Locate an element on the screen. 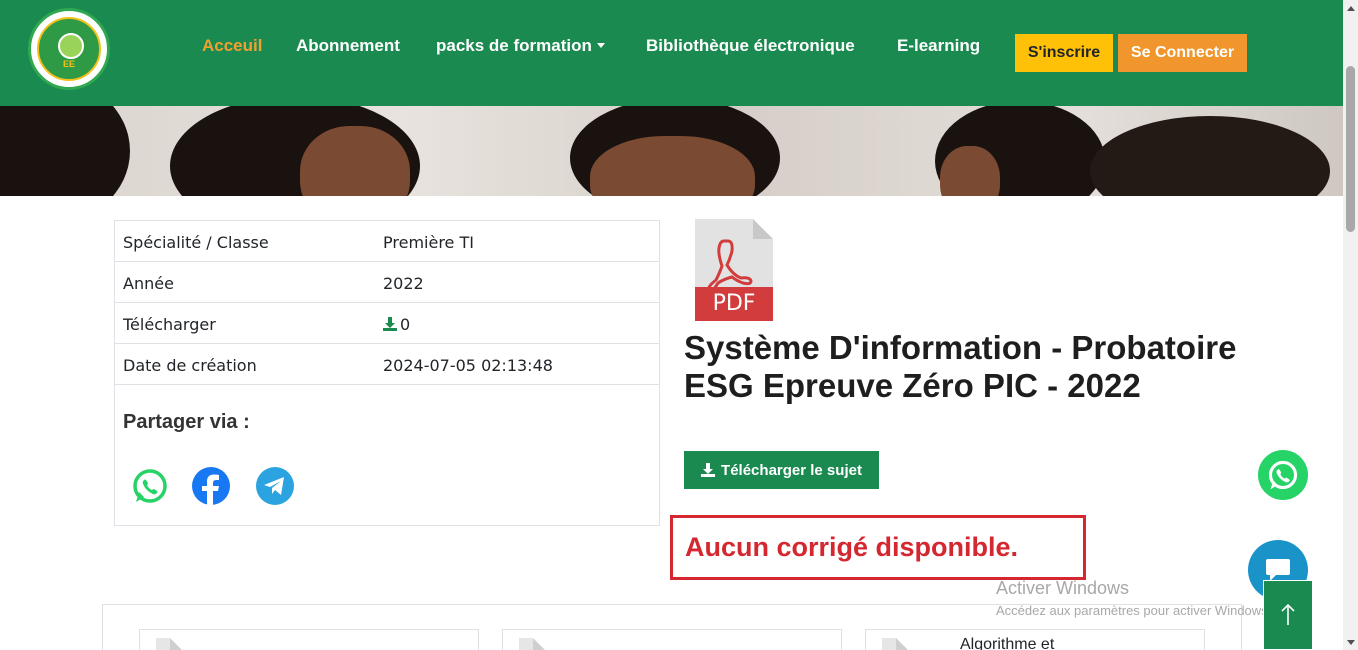  no-correction-notice: Aucun corrigé disponible. is located at coordinates (878, 547).